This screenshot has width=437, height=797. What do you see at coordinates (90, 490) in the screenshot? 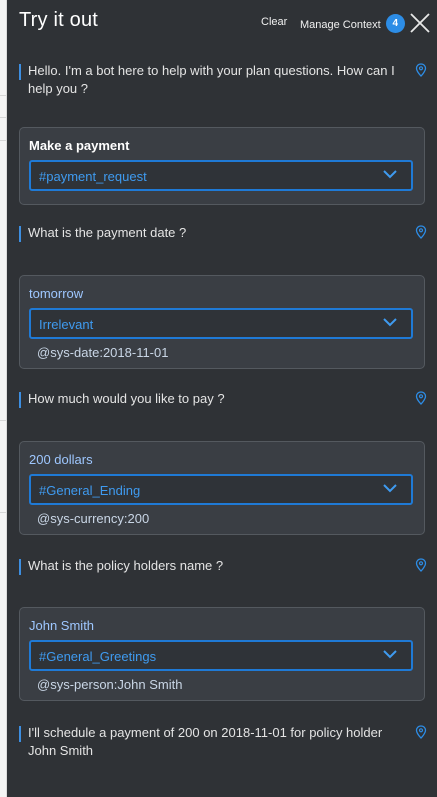
I see `intent-label: #General_Ending` at bounding box center [90, 490].